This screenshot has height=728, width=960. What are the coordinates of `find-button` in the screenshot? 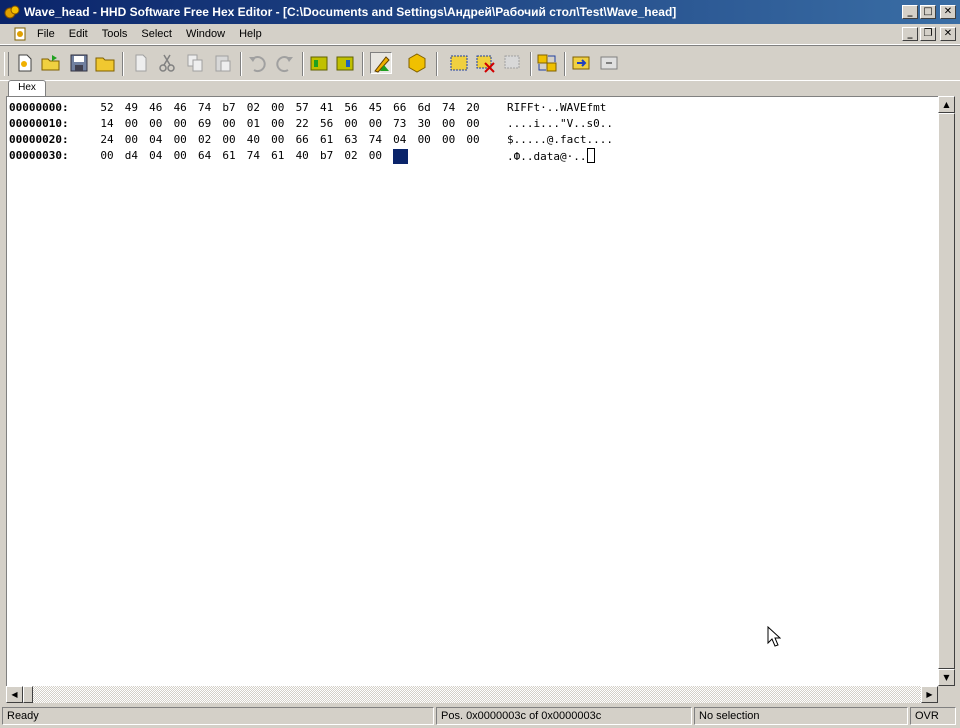 It's located at (141, 63).